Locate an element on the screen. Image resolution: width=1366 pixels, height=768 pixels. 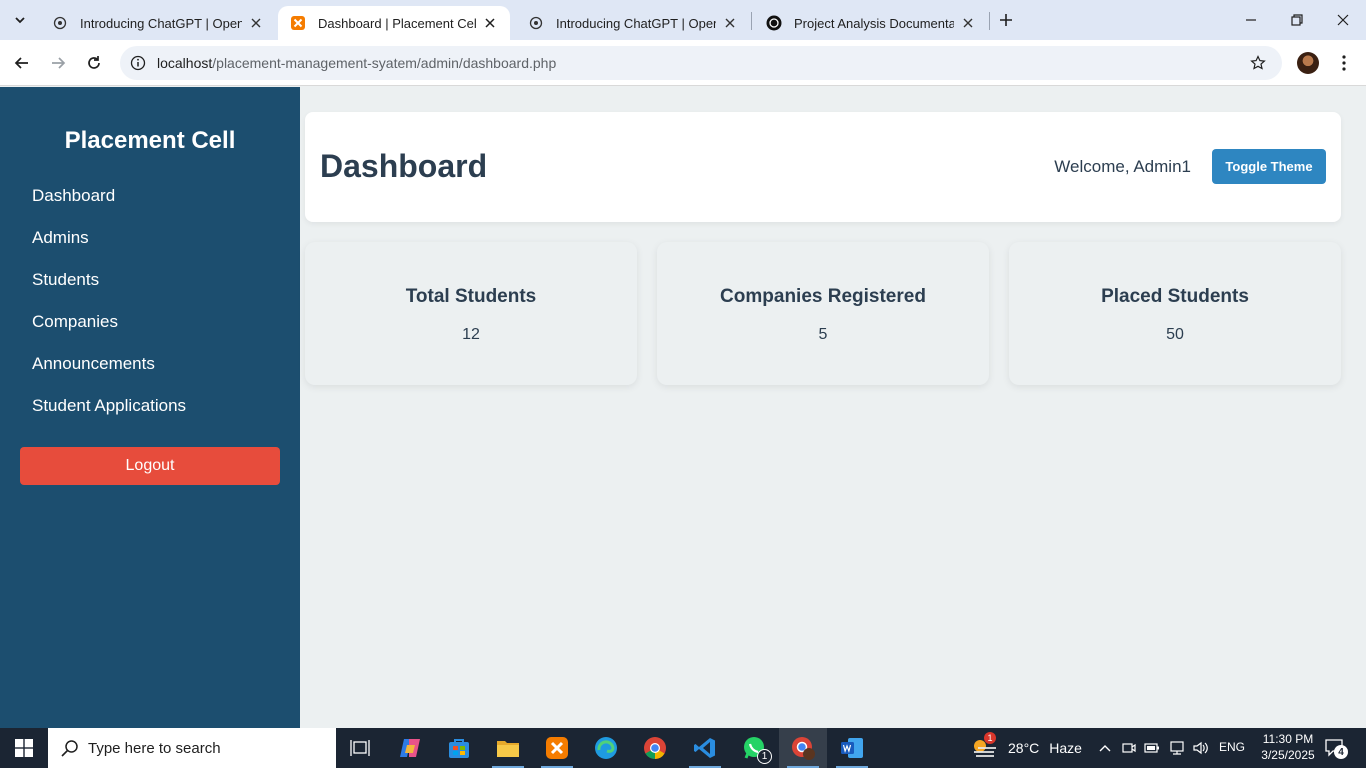
copilot-icon is located at coordinates (410, 748).